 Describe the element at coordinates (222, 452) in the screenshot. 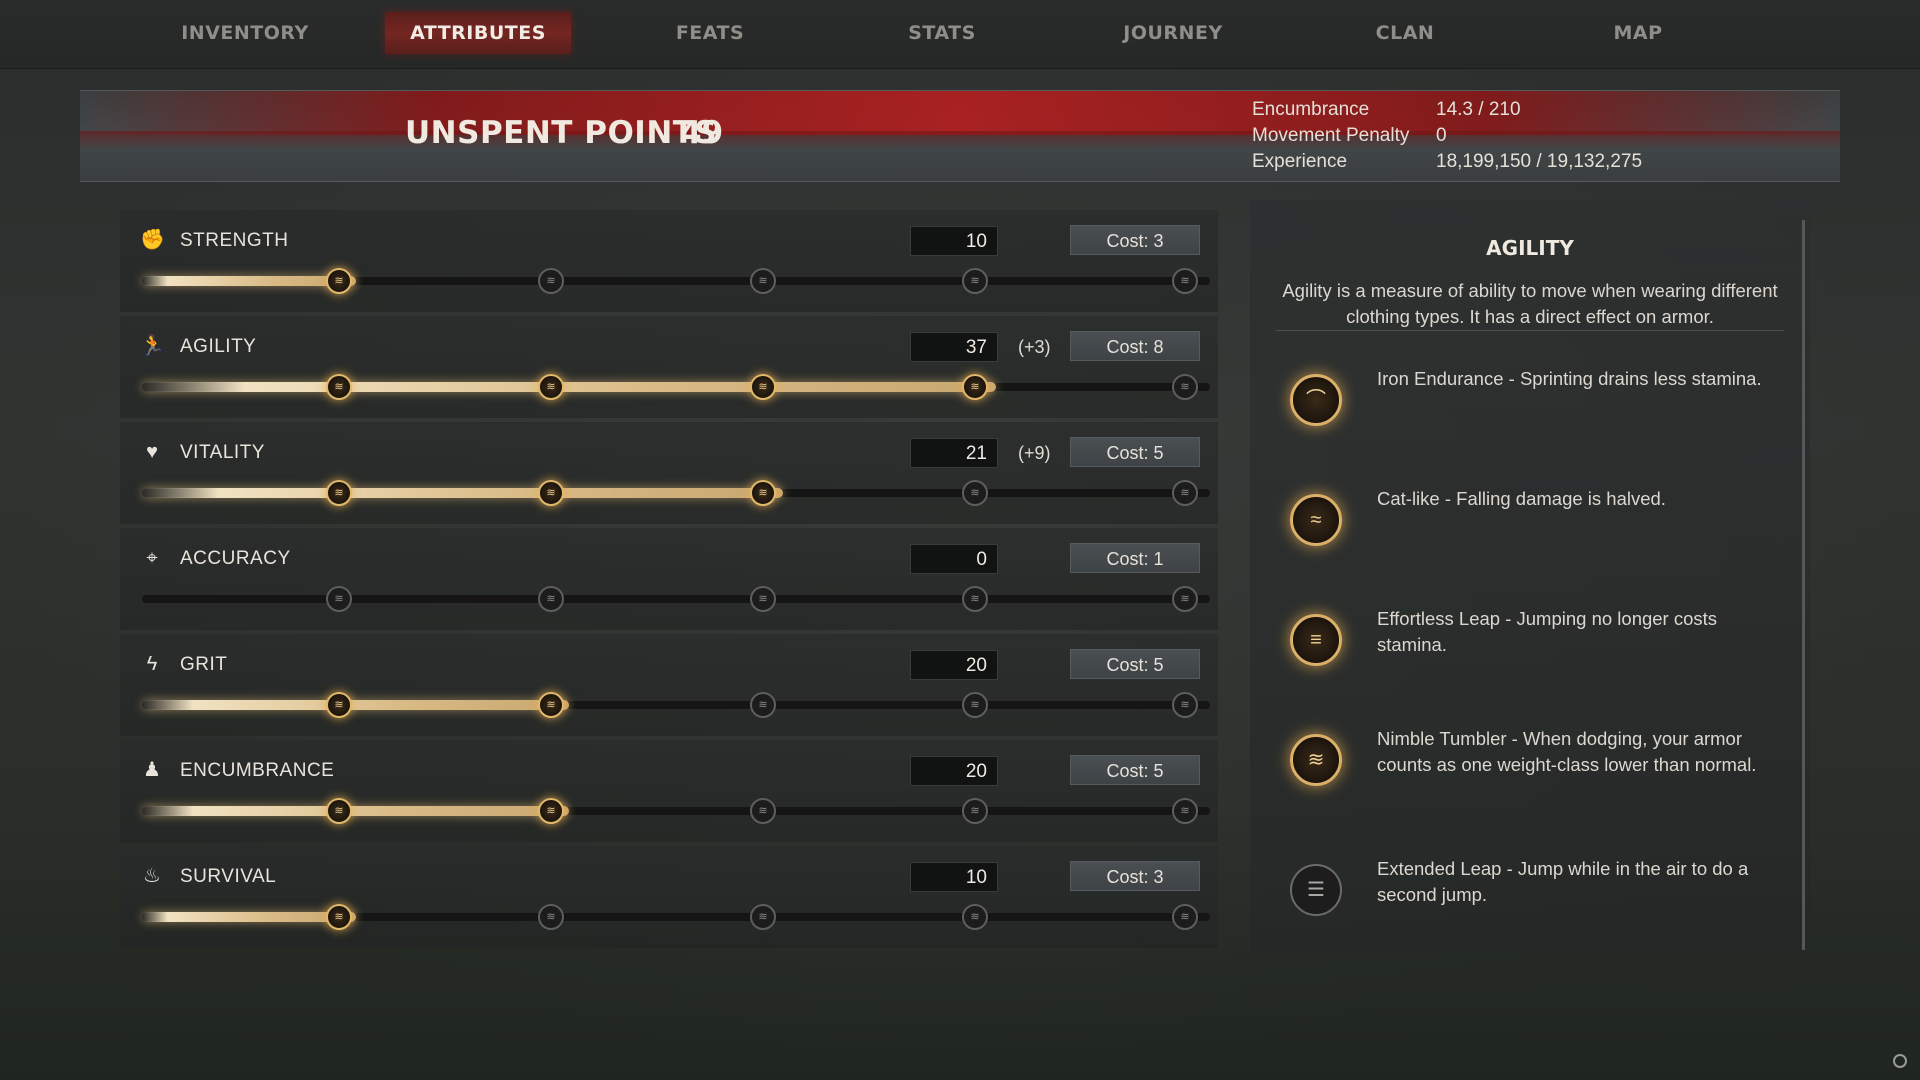

I see `attribute-name: VITALITY` at that location.